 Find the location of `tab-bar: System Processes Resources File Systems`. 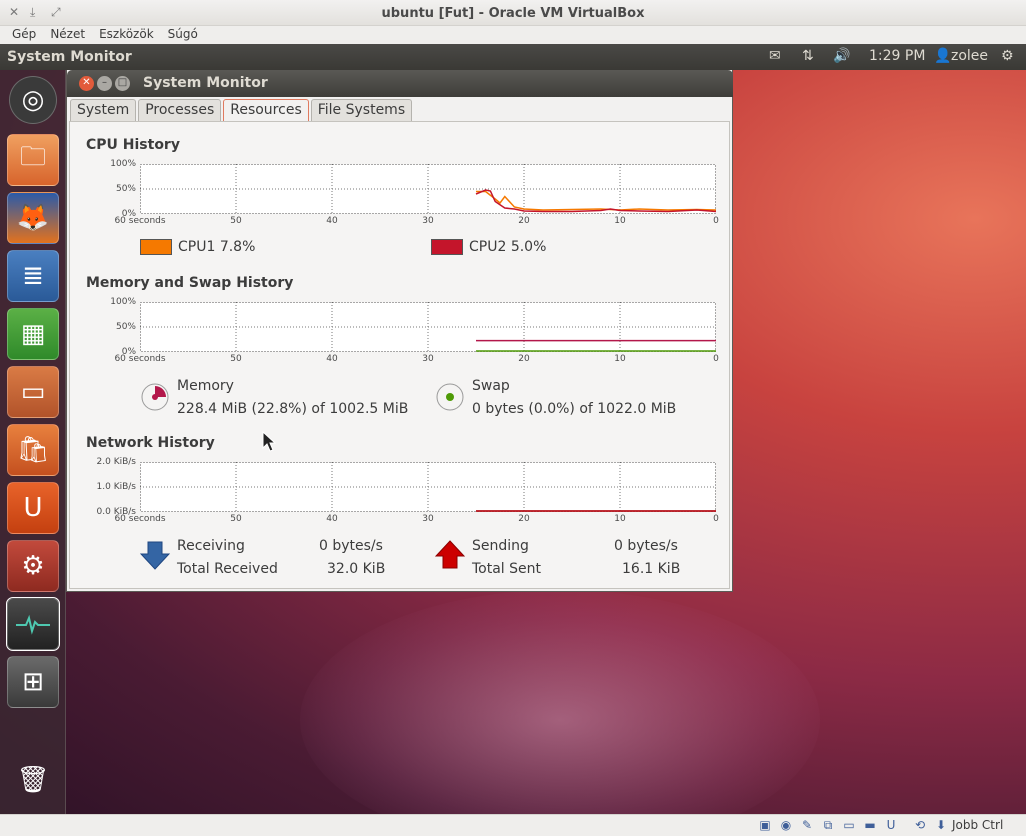

tab-bar: System Processes Resources File Systems is located at coordinates (242, 110).